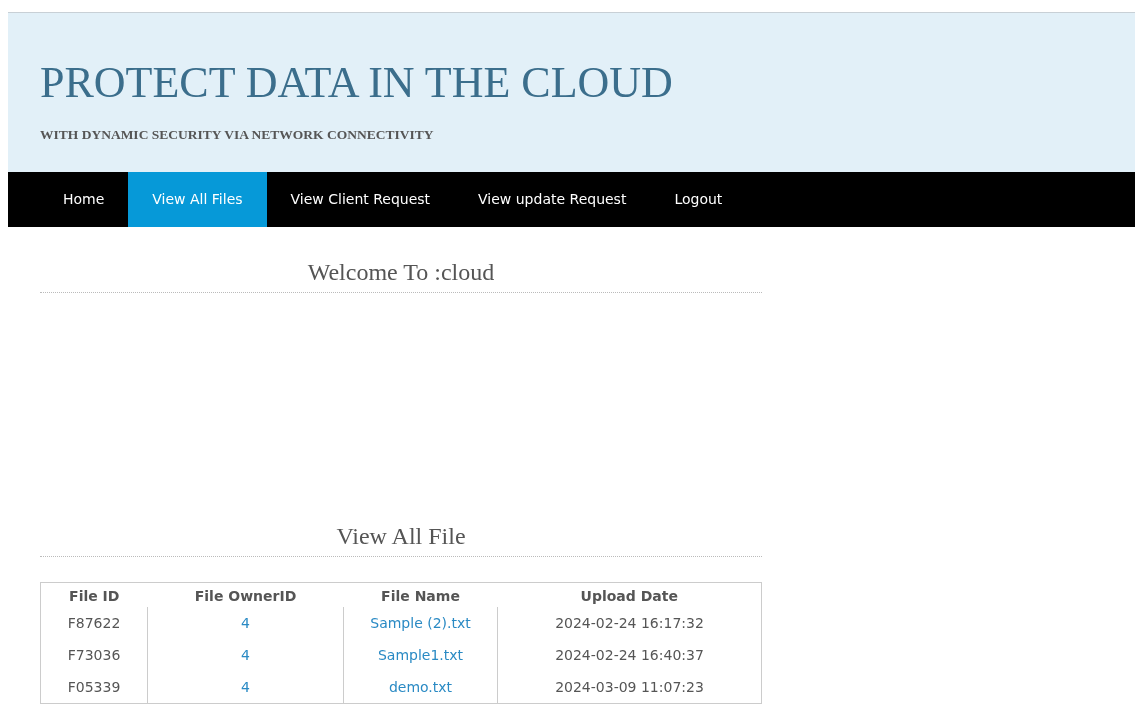 Image resolution: width=1135 pixels, height=717 pixels. What do you see at coordinates (197, 199) in the screenshot?
I see `nav-tab: View All Files` at bounding box center [197, 199].